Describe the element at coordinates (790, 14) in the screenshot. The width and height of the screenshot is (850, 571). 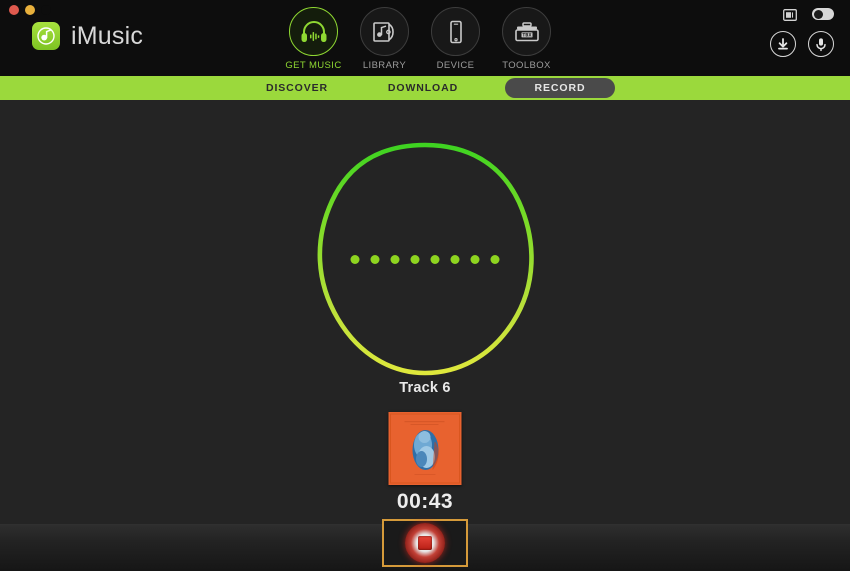
I see `feedback-window-icon` at that location.